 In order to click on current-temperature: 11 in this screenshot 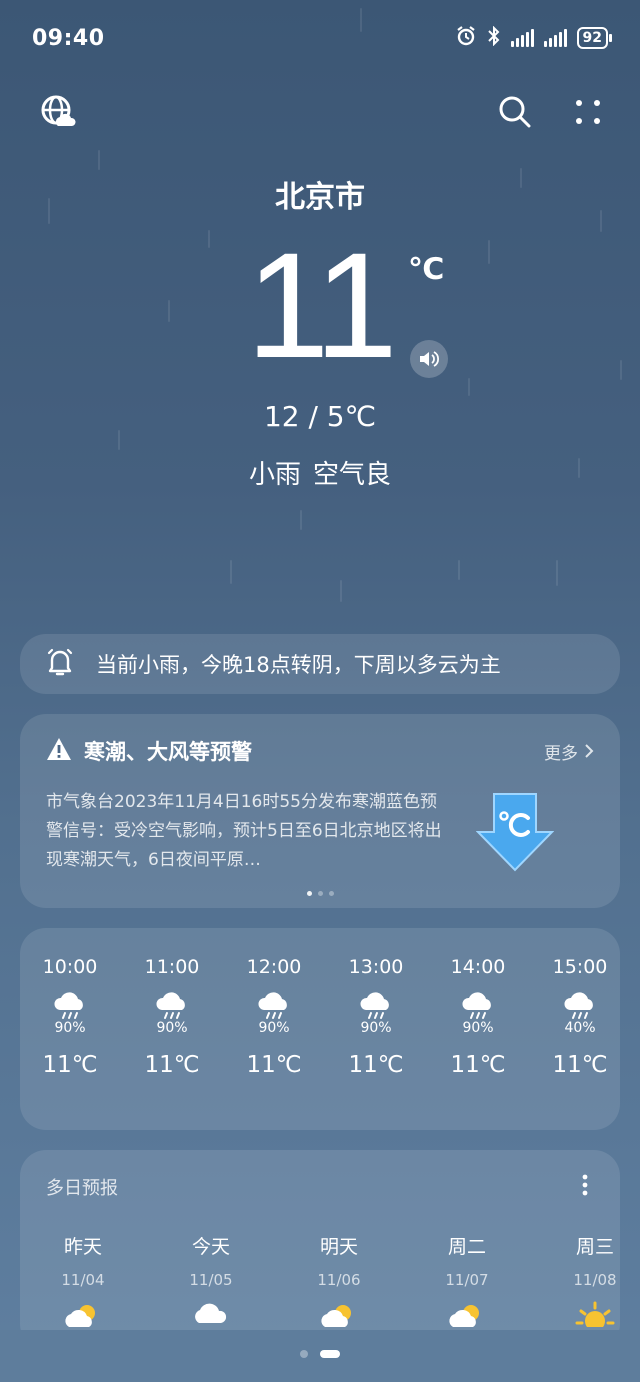, I will do `click(322, 305)`.